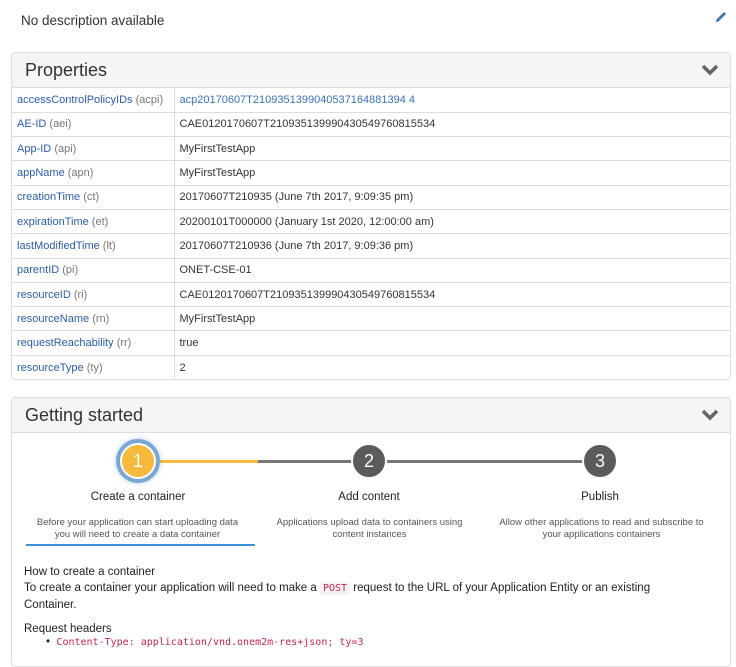 Image resolution: width=736 pixels, height=667 pixels. I want to click on properties-title: Properties, so click(66, 70).